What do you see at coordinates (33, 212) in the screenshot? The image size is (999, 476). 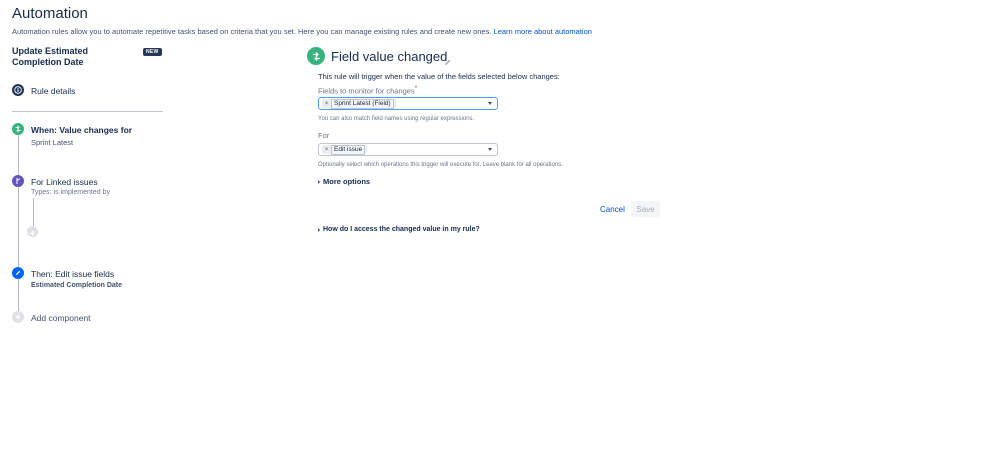 I see `branch-line` at bounding box center [33, 212].